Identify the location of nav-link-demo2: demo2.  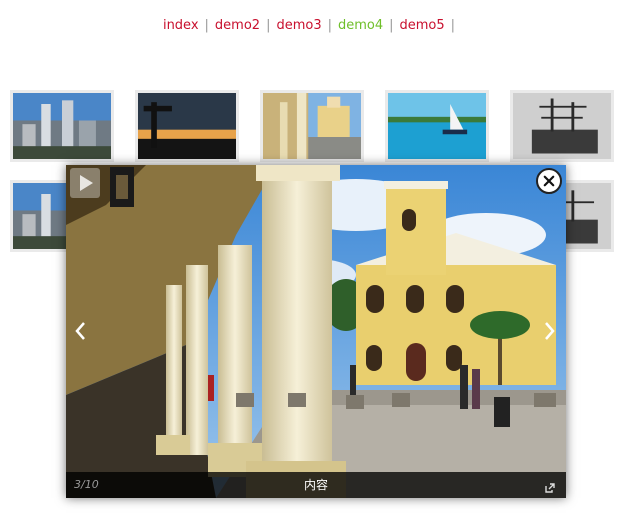
(237, 25).